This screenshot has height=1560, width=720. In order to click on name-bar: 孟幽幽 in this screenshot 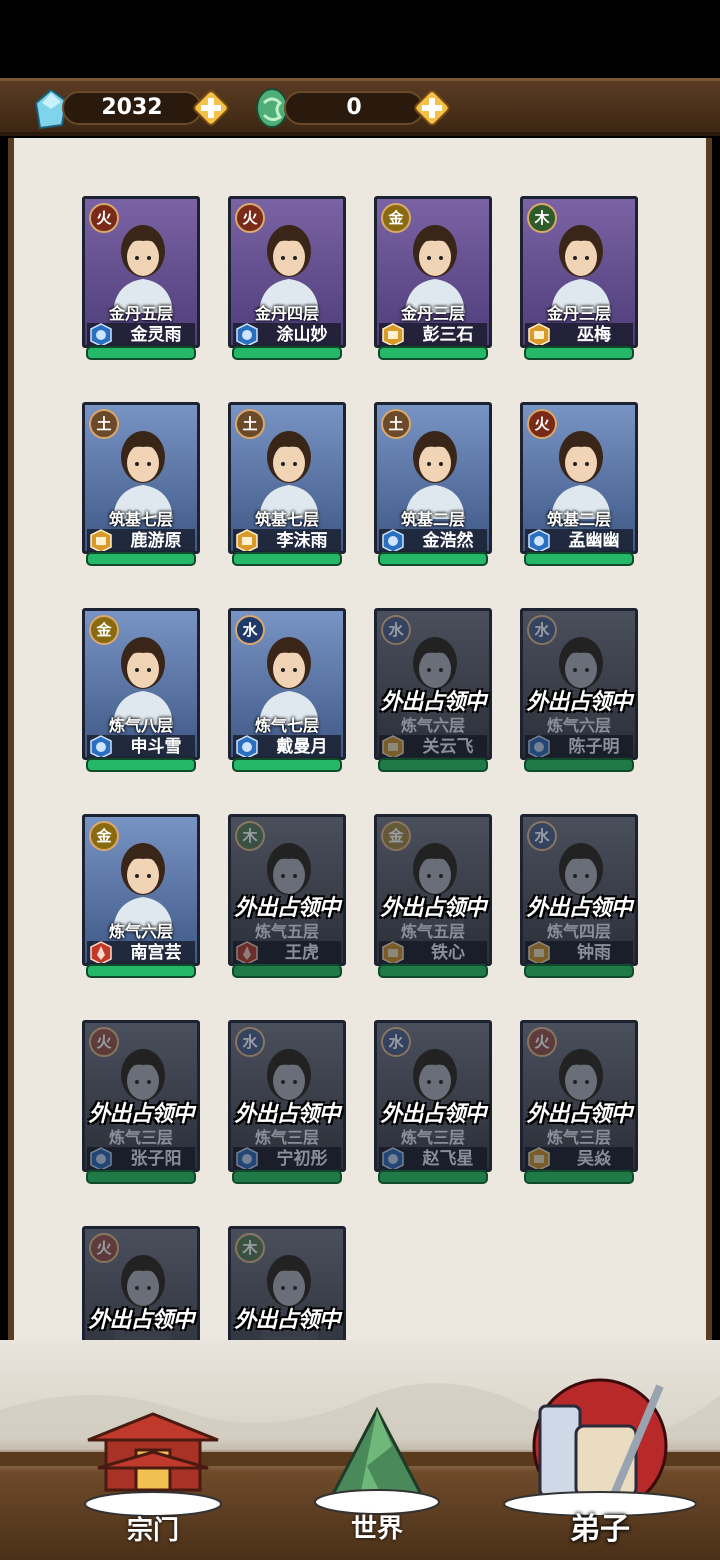, I will do `click(579, 540)`.